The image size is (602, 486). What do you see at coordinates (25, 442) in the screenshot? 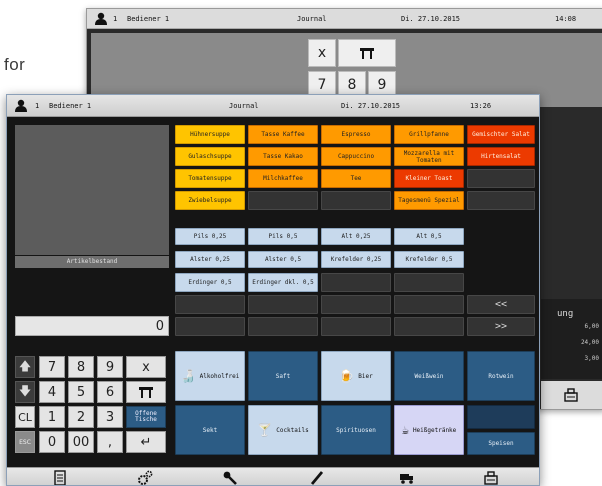
I see `escape-button: ESC` at bounding box center [25, 442].